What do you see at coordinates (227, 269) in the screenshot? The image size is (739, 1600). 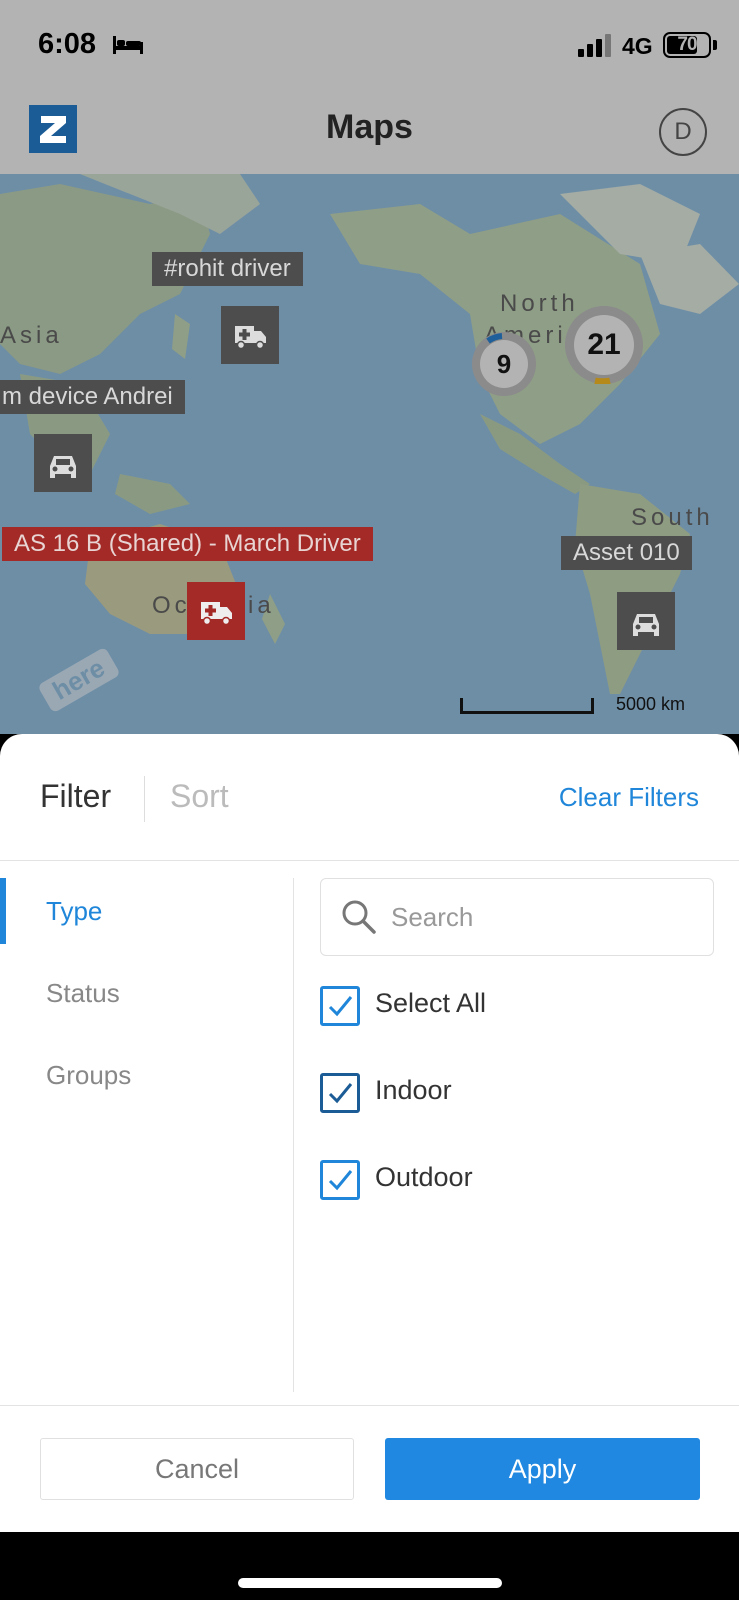 I see `vehicle-marker-label: #rohit driver` at bounding box center [227, 269].